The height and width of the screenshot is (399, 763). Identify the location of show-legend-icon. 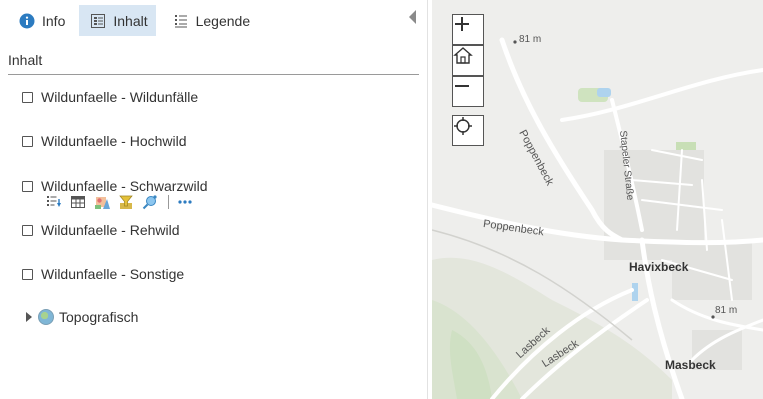
(54, 202).